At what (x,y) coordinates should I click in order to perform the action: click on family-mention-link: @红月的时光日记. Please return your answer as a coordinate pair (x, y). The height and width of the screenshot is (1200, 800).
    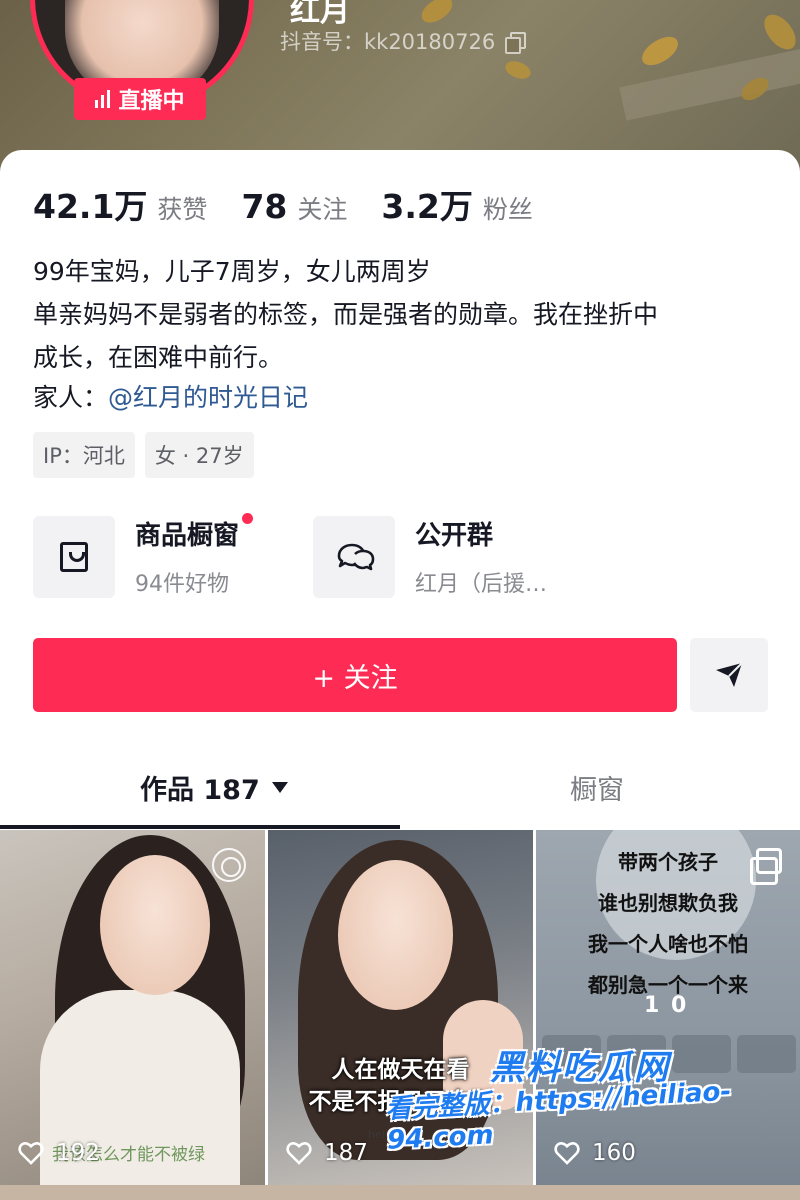
    Looking at the image, I should click on (208, 397).